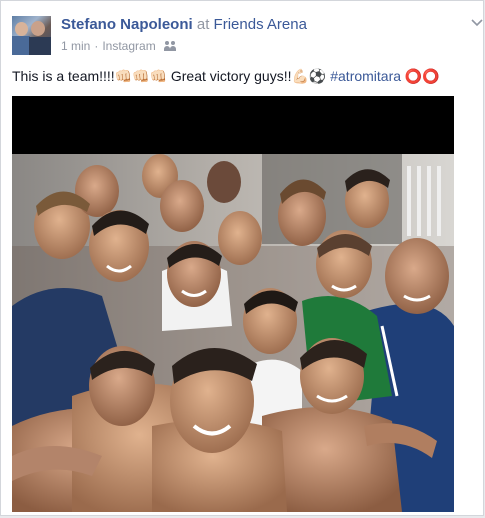 The width and height of the screenshot is (485, 518). I want to click on post-meta: 1 min · Instagram, so click(118, 46).